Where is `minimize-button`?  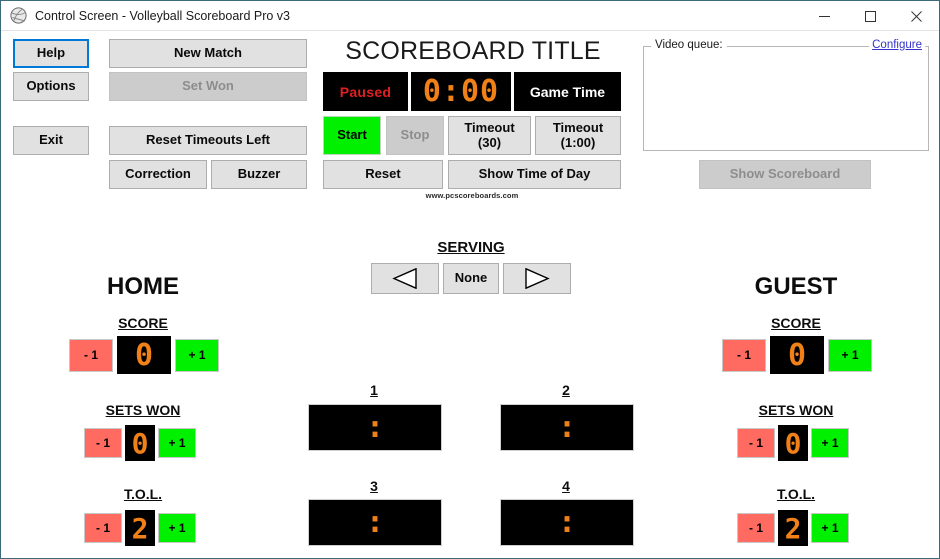 minimize-button is located at coordinates (824, 16).